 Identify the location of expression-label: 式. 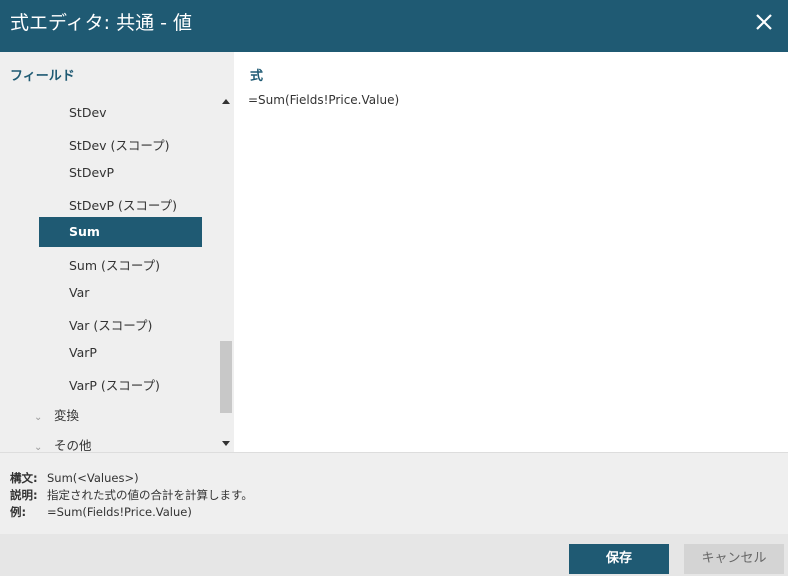
(257, 76).